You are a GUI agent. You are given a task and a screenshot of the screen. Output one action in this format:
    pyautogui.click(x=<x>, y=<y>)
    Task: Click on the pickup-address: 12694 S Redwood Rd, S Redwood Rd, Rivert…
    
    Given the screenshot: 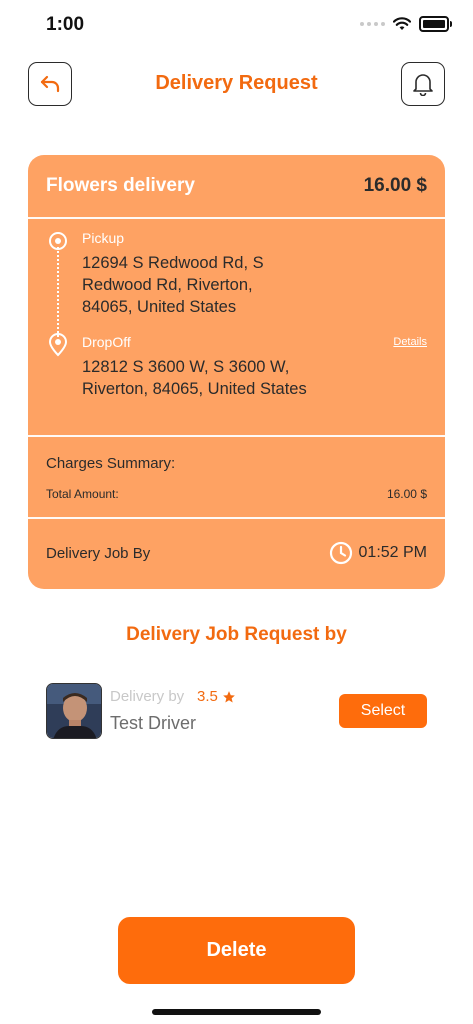 What is the action you would take?
    pyautogui.click(x=173, y=285)
    